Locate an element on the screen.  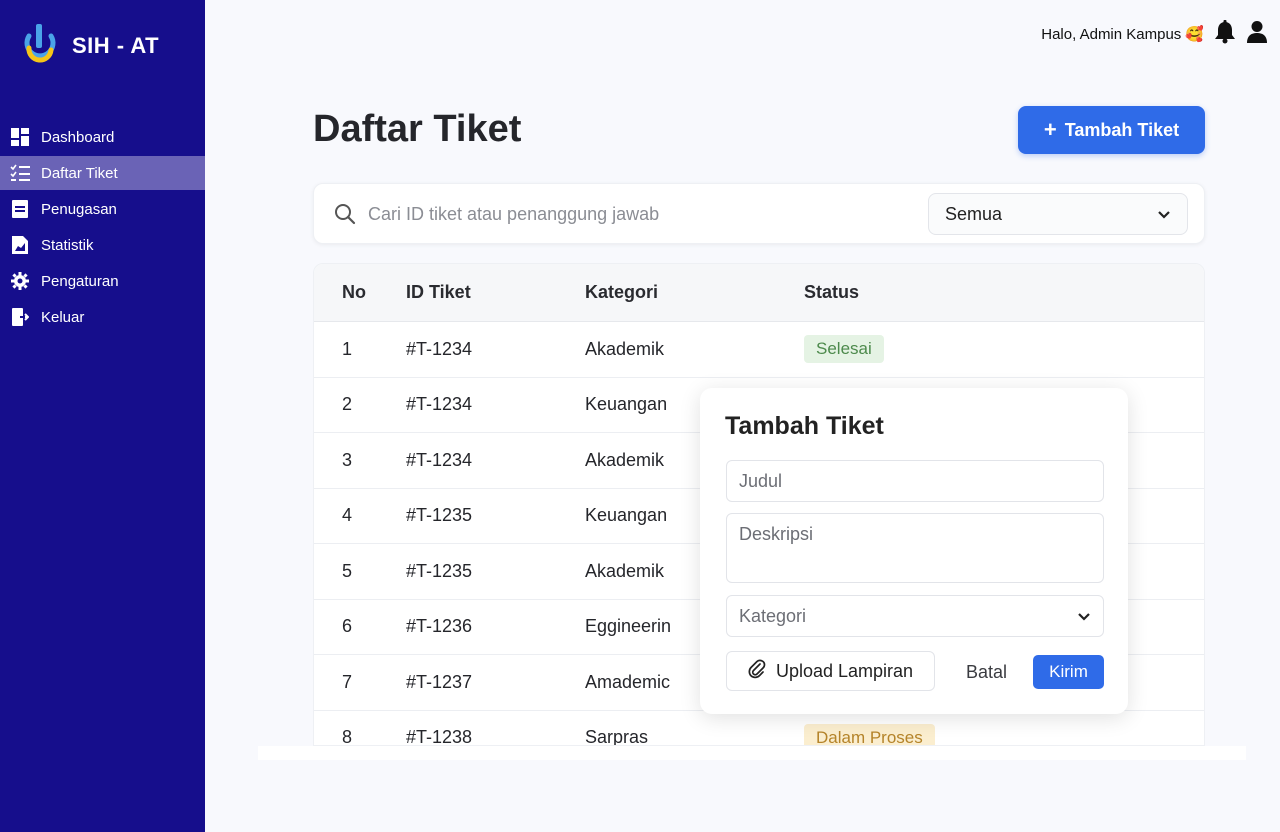
page-title: Daftar Tiket is located at coordinates (417, 129).